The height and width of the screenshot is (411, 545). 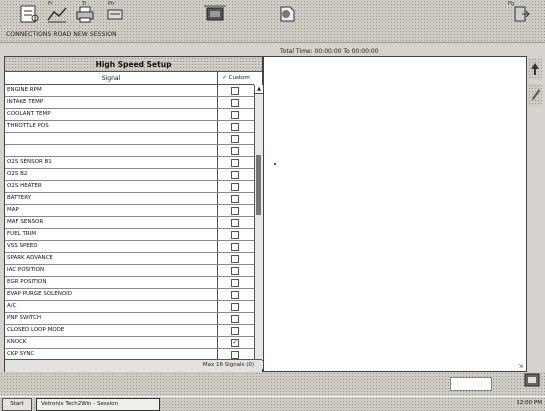 I want to click on signal-row: O2S B2, so click(x=129, y=175).